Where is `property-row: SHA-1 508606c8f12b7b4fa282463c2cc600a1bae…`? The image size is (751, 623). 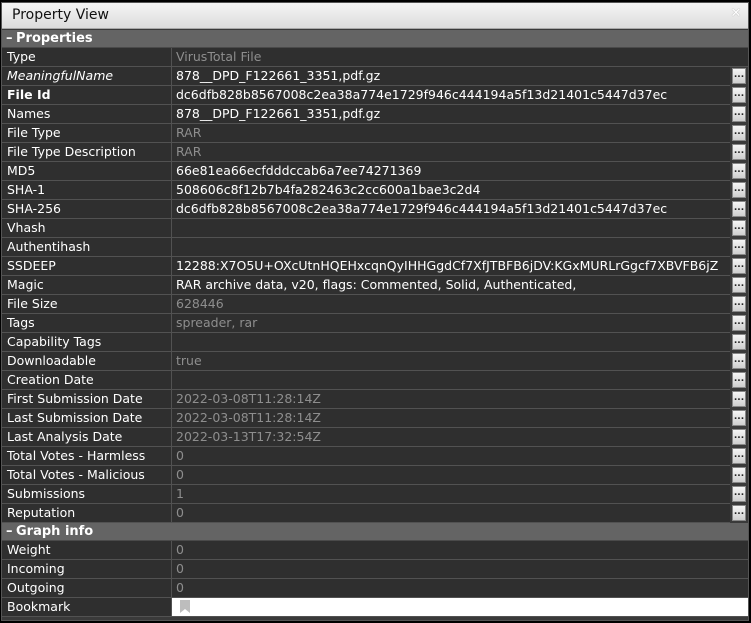 property-row: SHA-1 508606c8f12b7b4fa282463c2cc600a1bae… is located at coordinates (375, 190).